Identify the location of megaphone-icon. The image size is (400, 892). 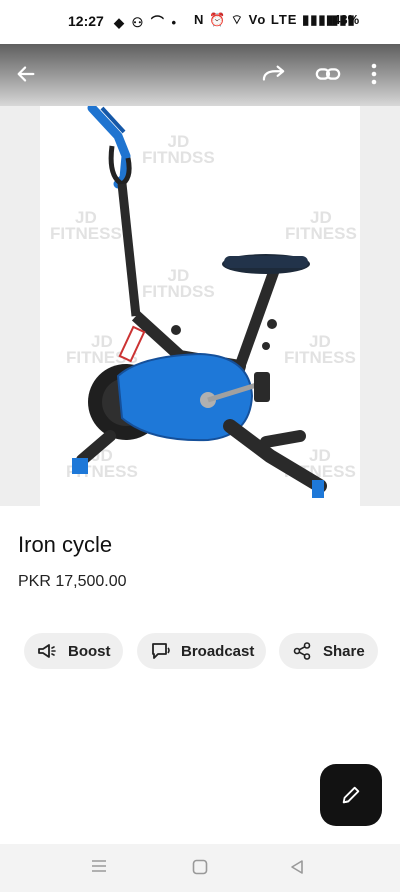
(49, 651).